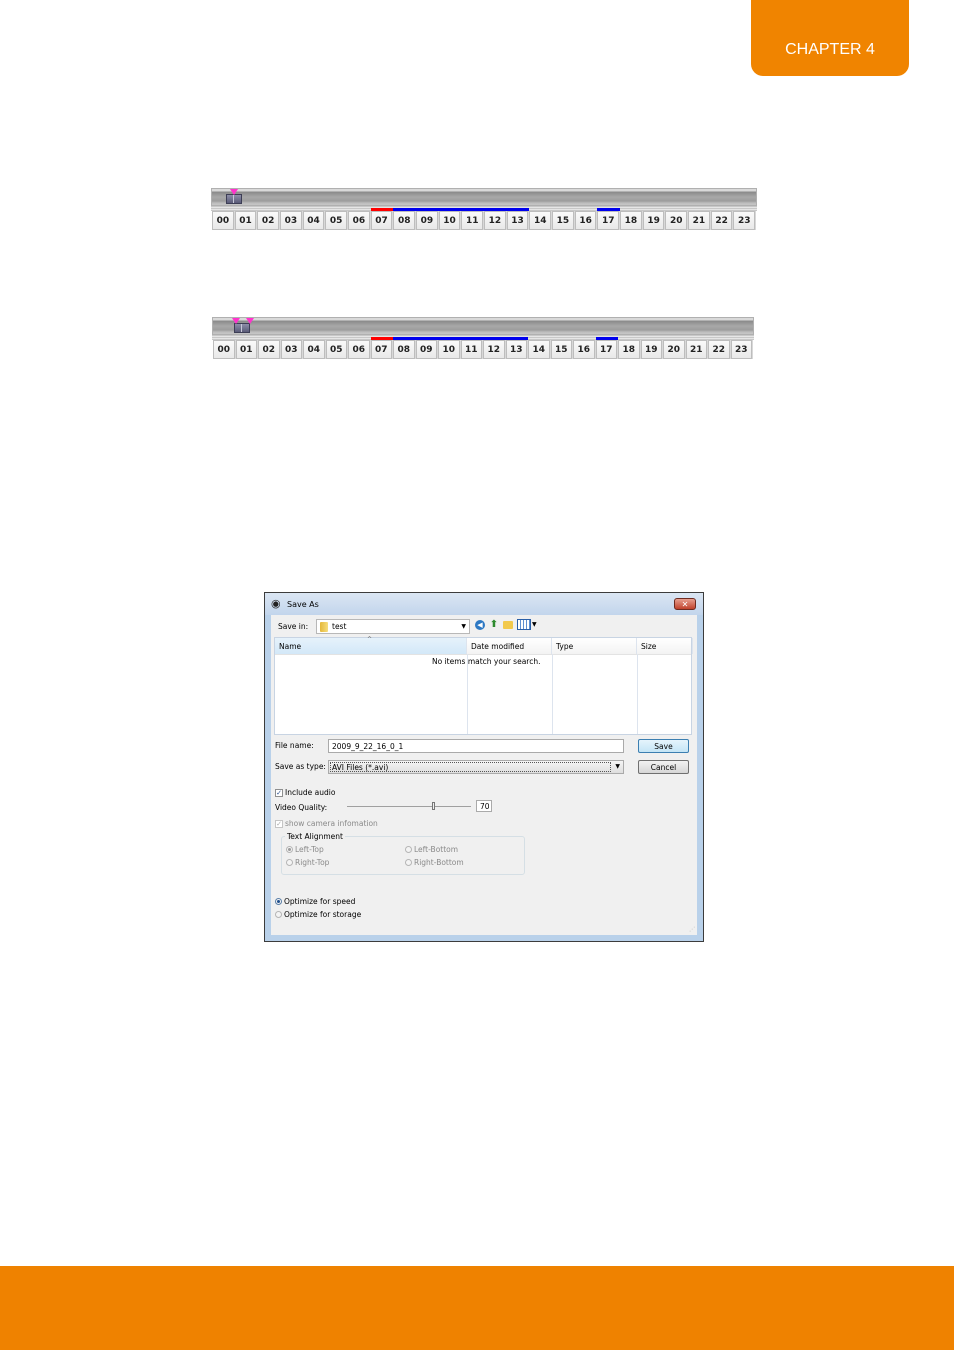  I want to click on radio-left-bottom, so click(408, 849).